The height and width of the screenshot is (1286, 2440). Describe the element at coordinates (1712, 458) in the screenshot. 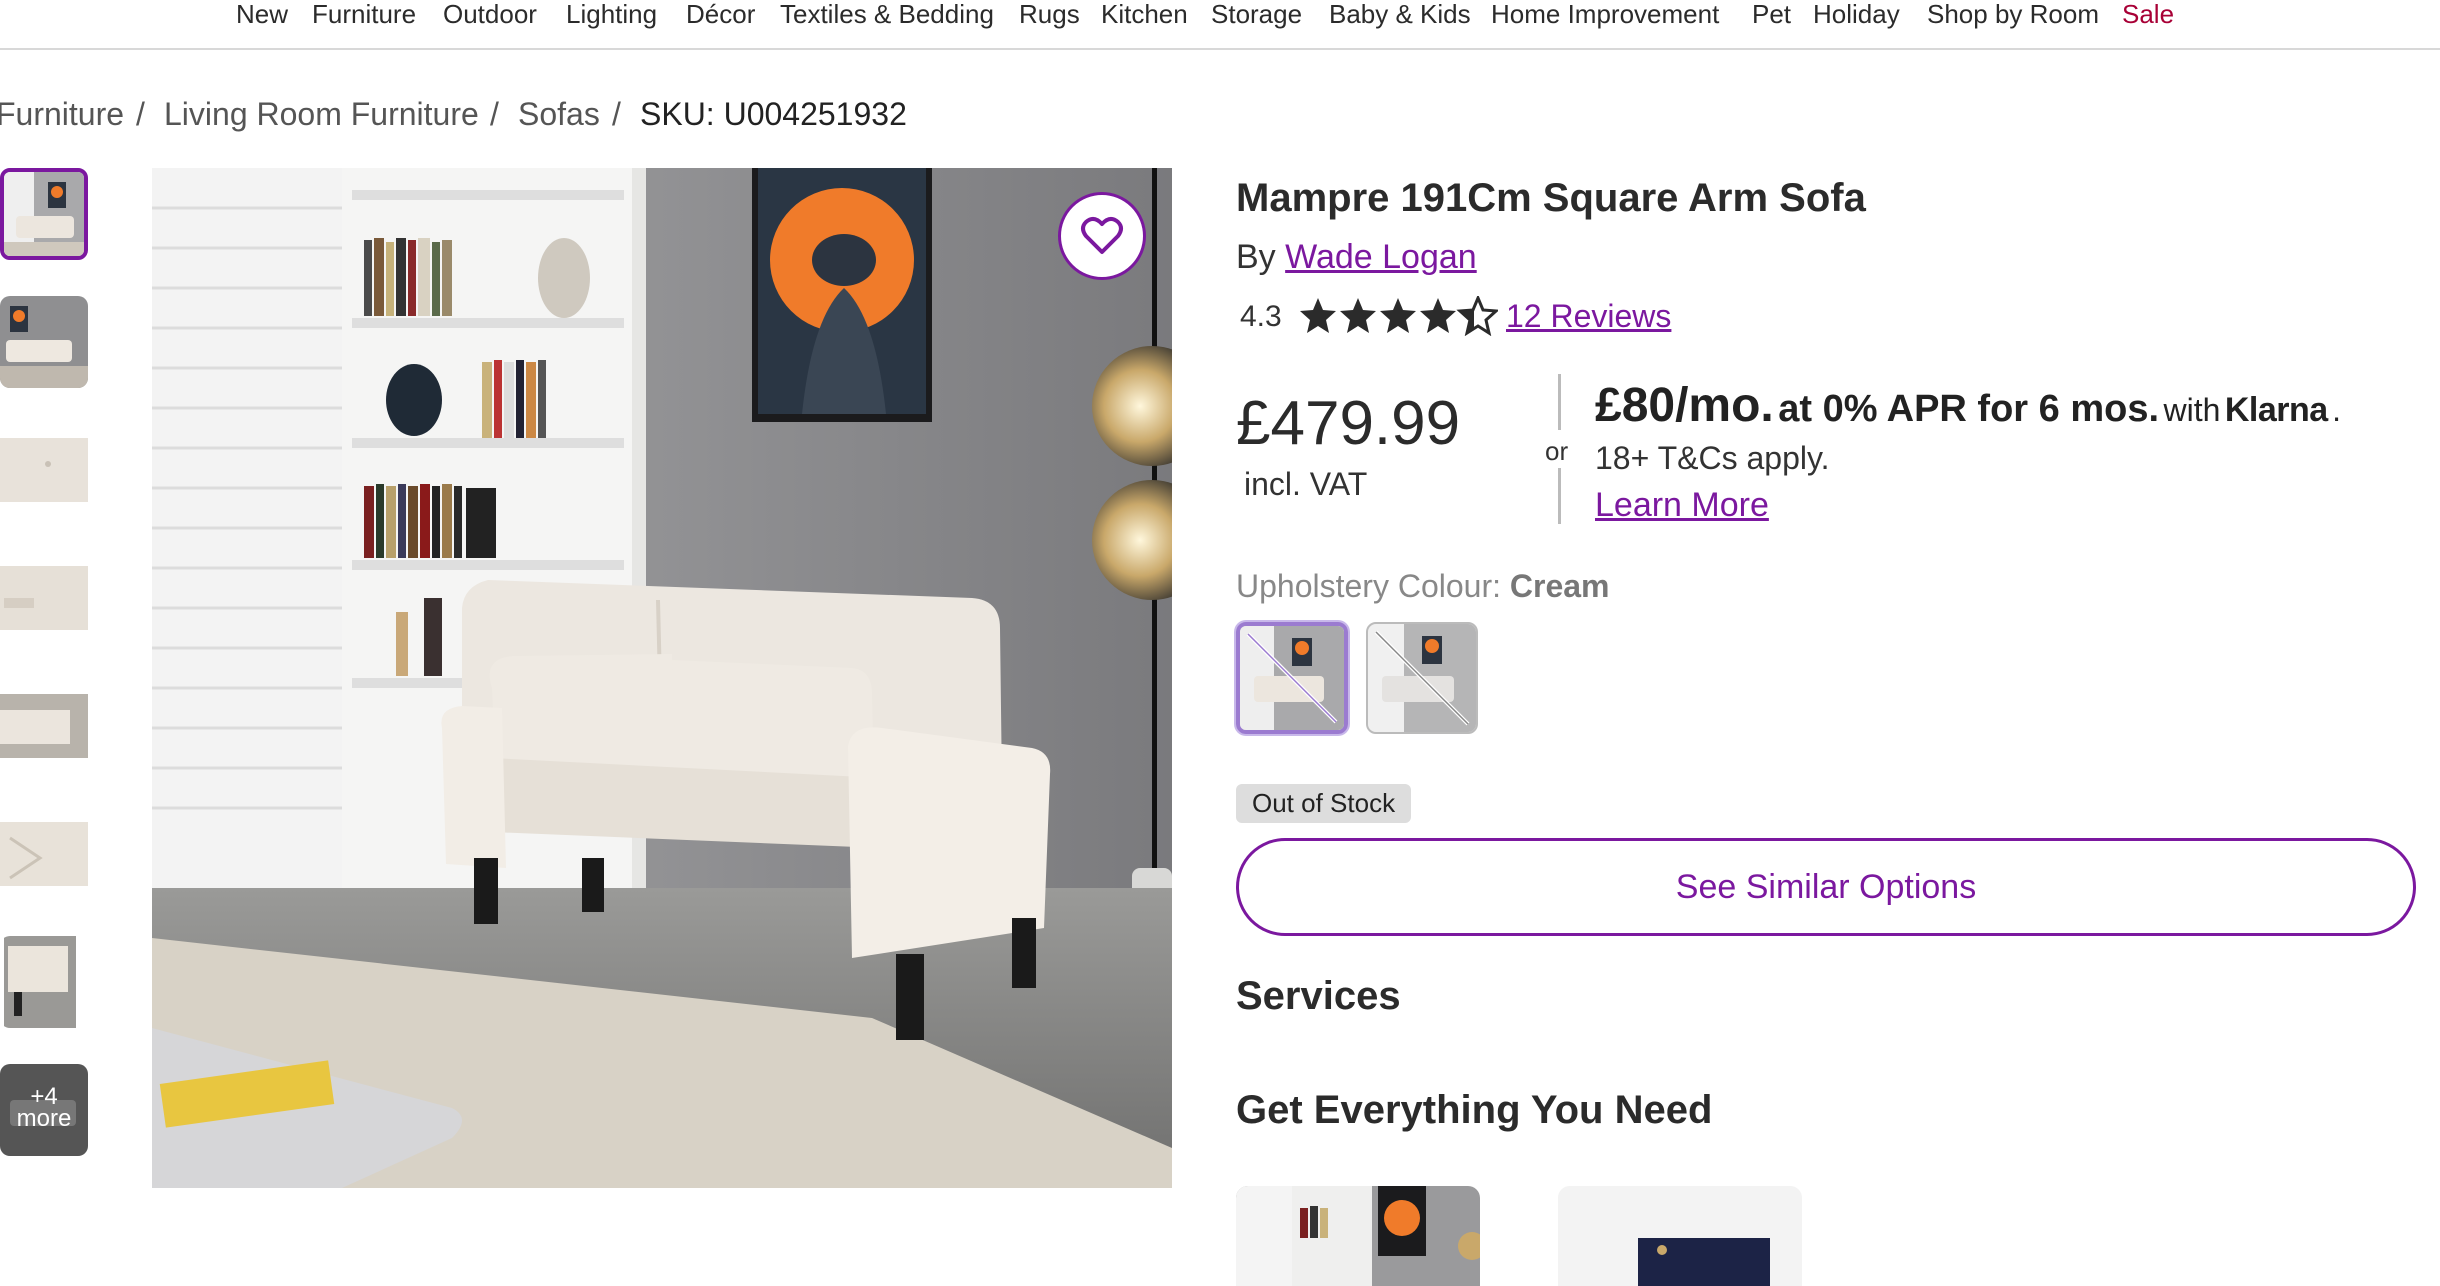

I see `klarna-terms: 18+ T&Cs apply.` at that location.